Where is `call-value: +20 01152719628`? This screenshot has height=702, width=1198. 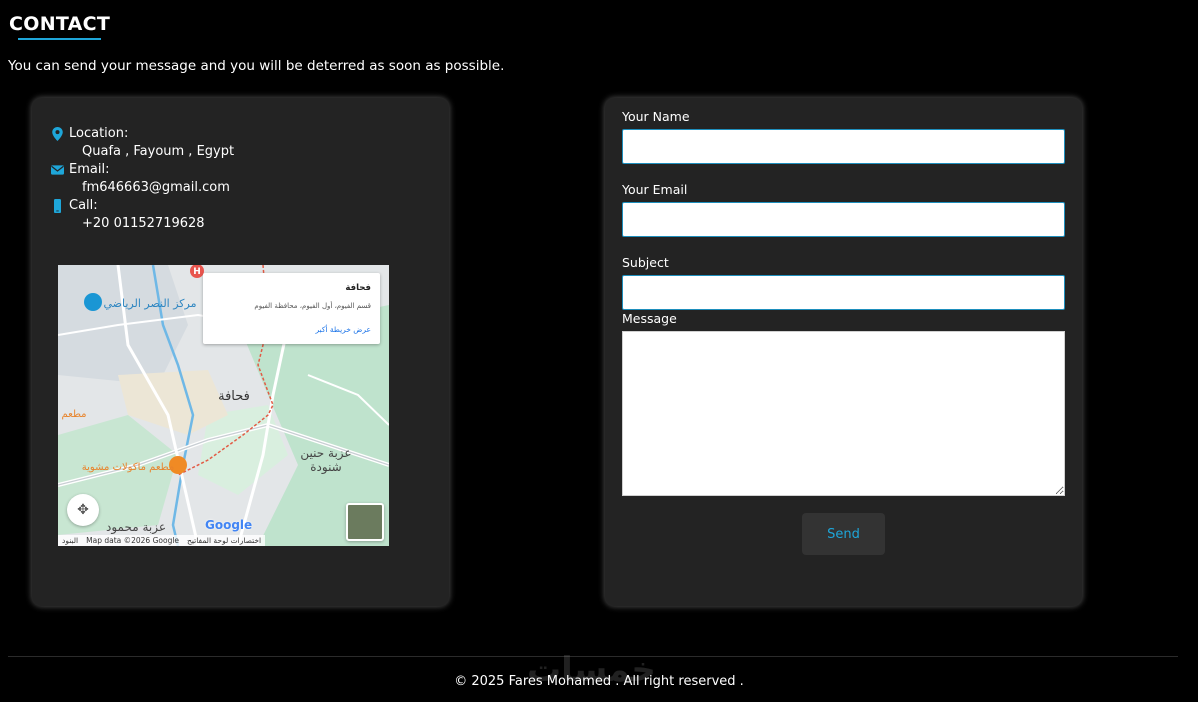
call-value: +20 01152719628 is located at coordinates (143, 223).